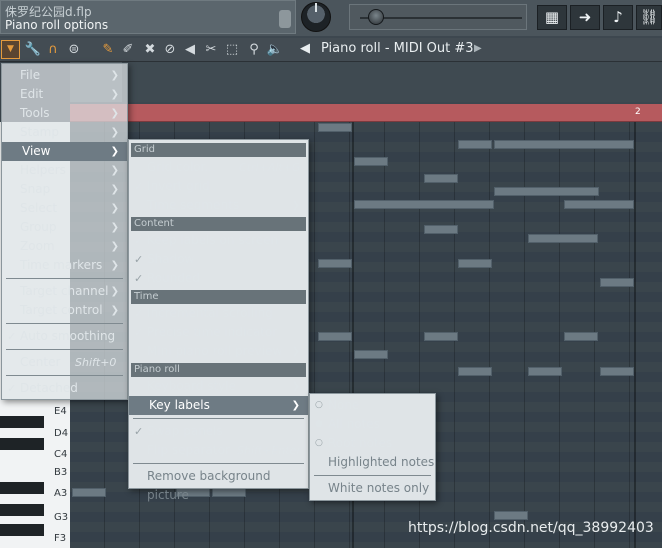  Describe the element at coordinates (108, 50) in the screenshot. I see `pencil-icon: ✎` at that location.